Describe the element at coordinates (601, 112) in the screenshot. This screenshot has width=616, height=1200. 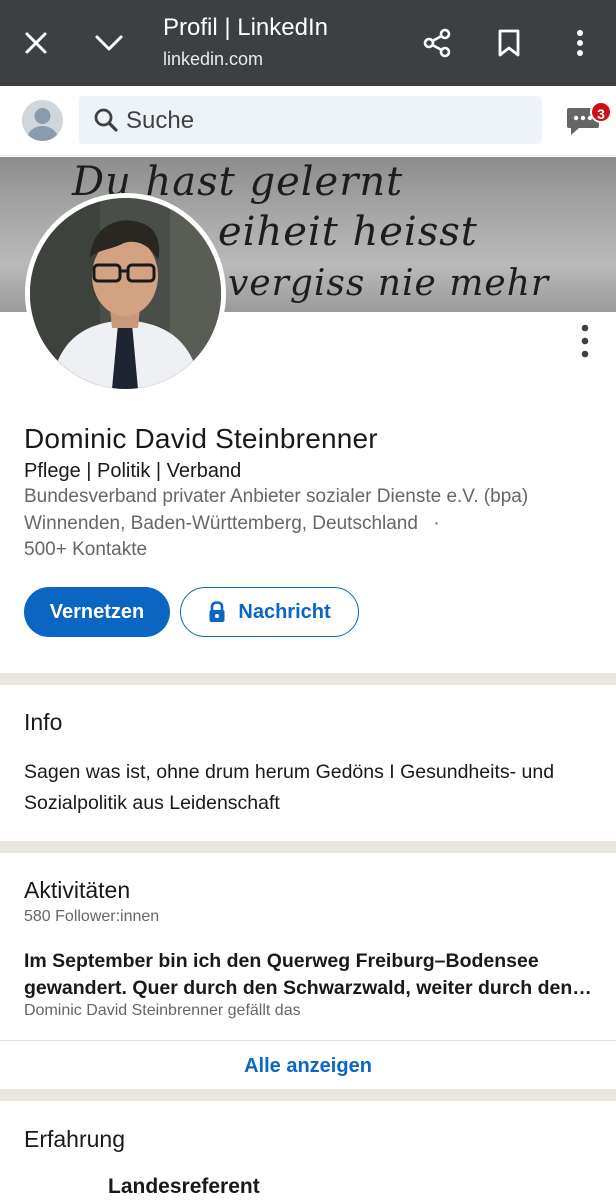
I see `notification-badge: 3` at that location.